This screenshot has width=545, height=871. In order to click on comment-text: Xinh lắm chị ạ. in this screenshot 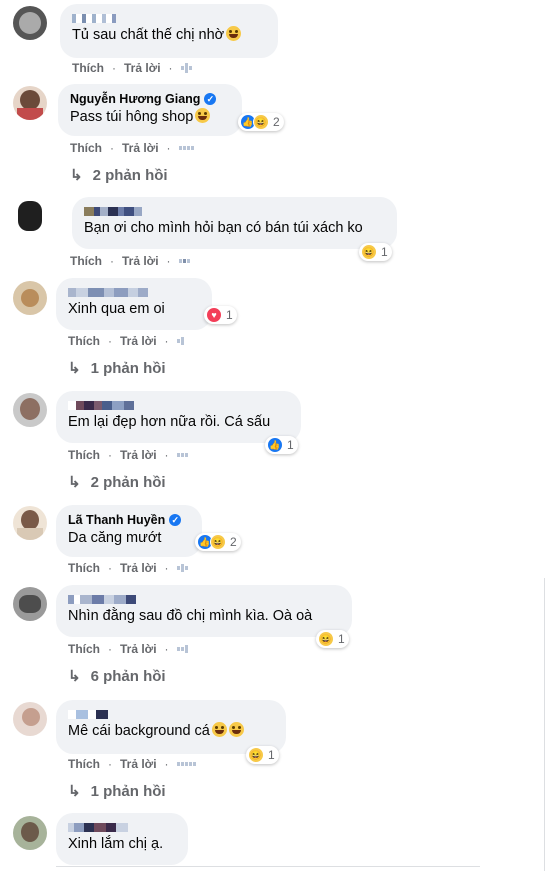, I will do `click(116, 844)`.